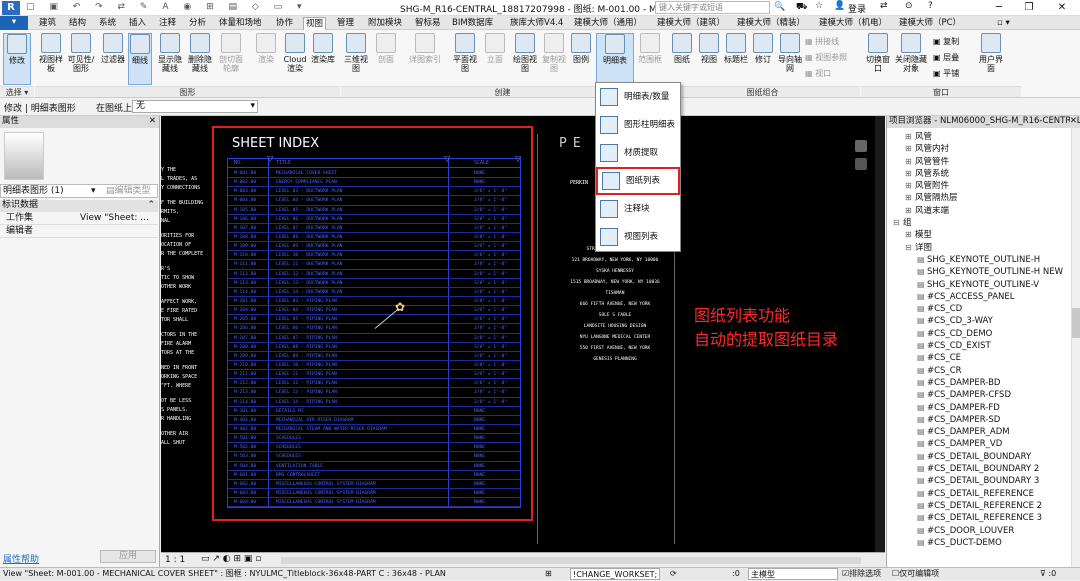 The image size is (1080, 581). What do you see at coordinates (374, 439) in the screenshot?
I see `table-row: M-501.00 SCHEDULES NONE` at bounding box center [374, 439].